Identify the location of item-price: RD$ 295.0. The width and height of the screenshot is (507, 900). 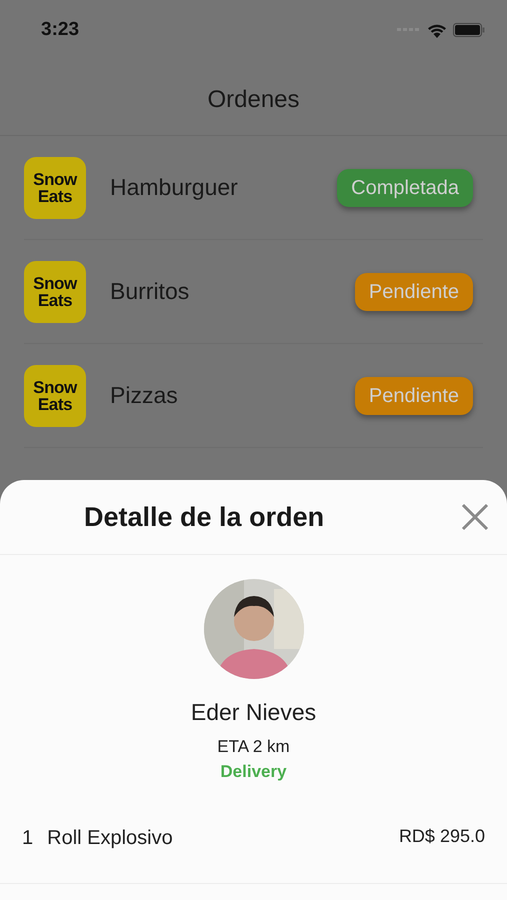
(441, 836).